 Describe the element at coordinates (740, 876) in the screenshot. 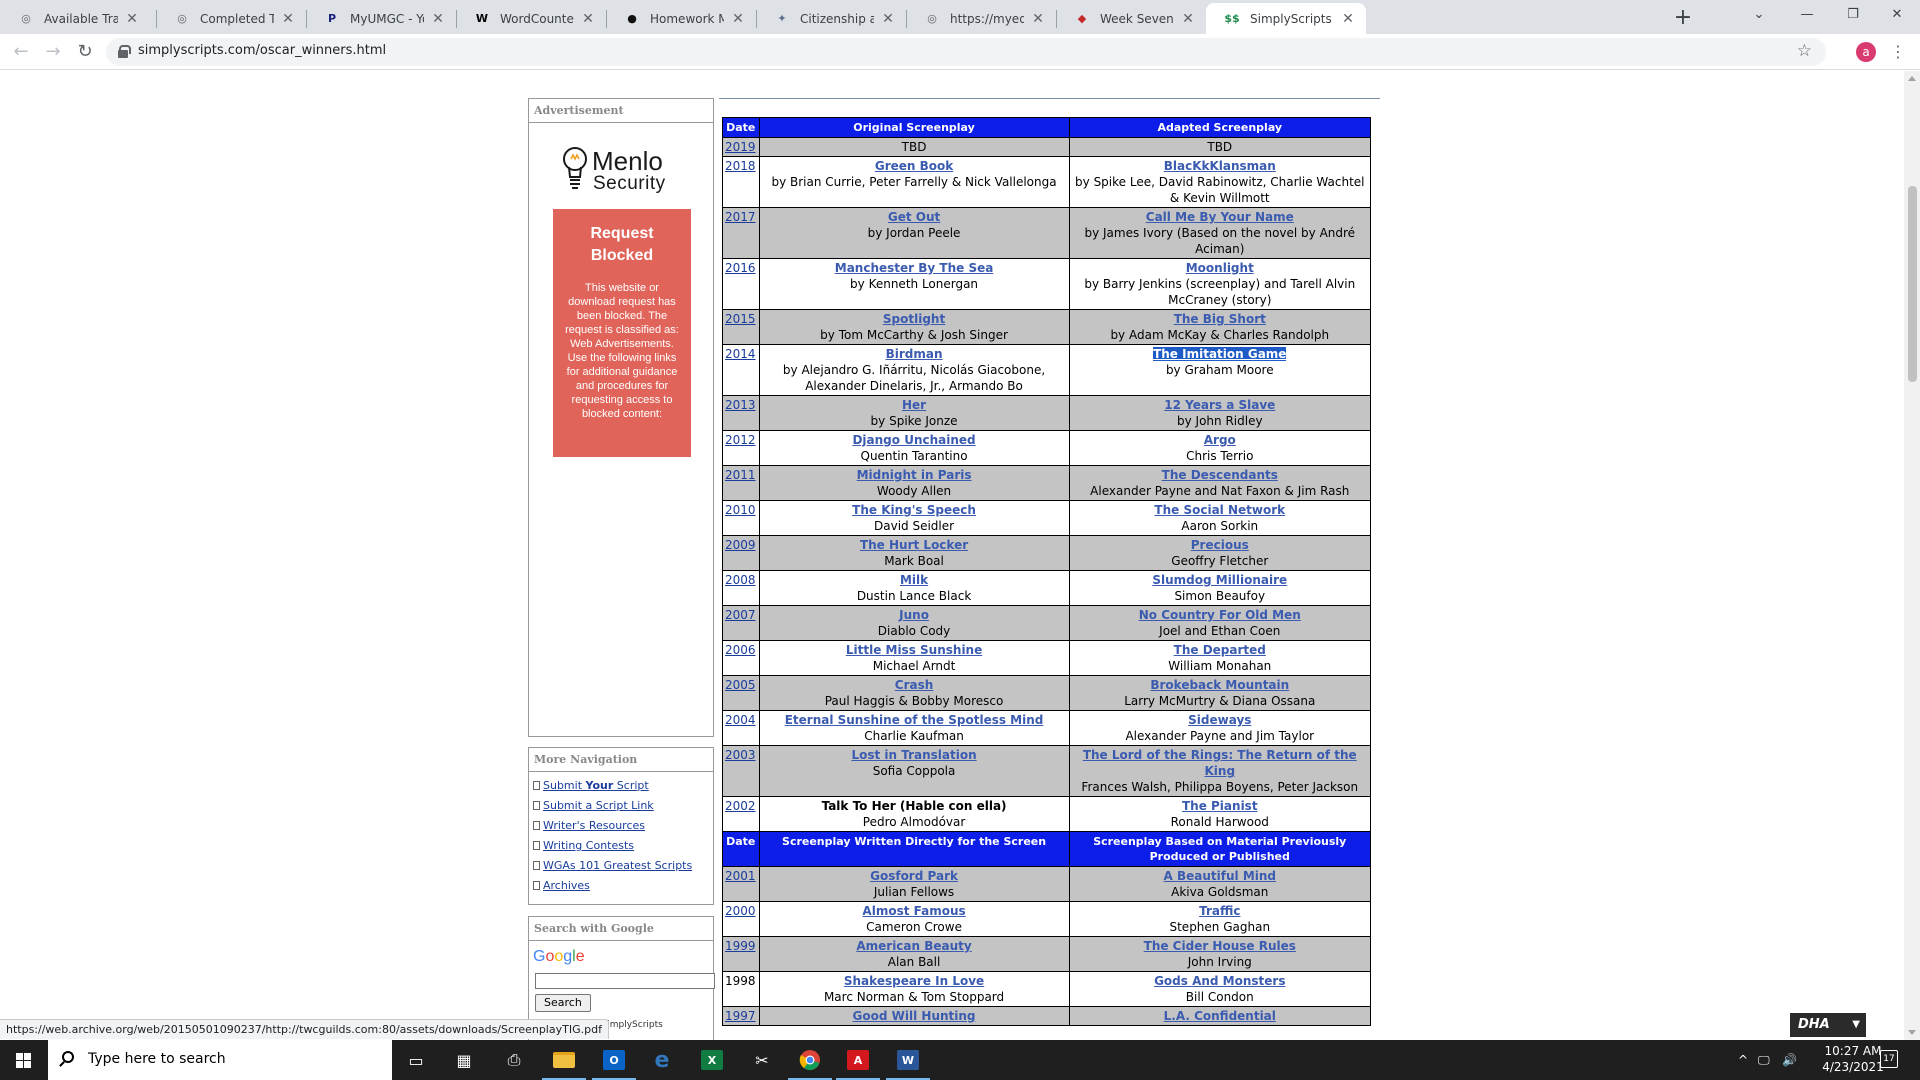

I see `year-link: 2001` at that location.